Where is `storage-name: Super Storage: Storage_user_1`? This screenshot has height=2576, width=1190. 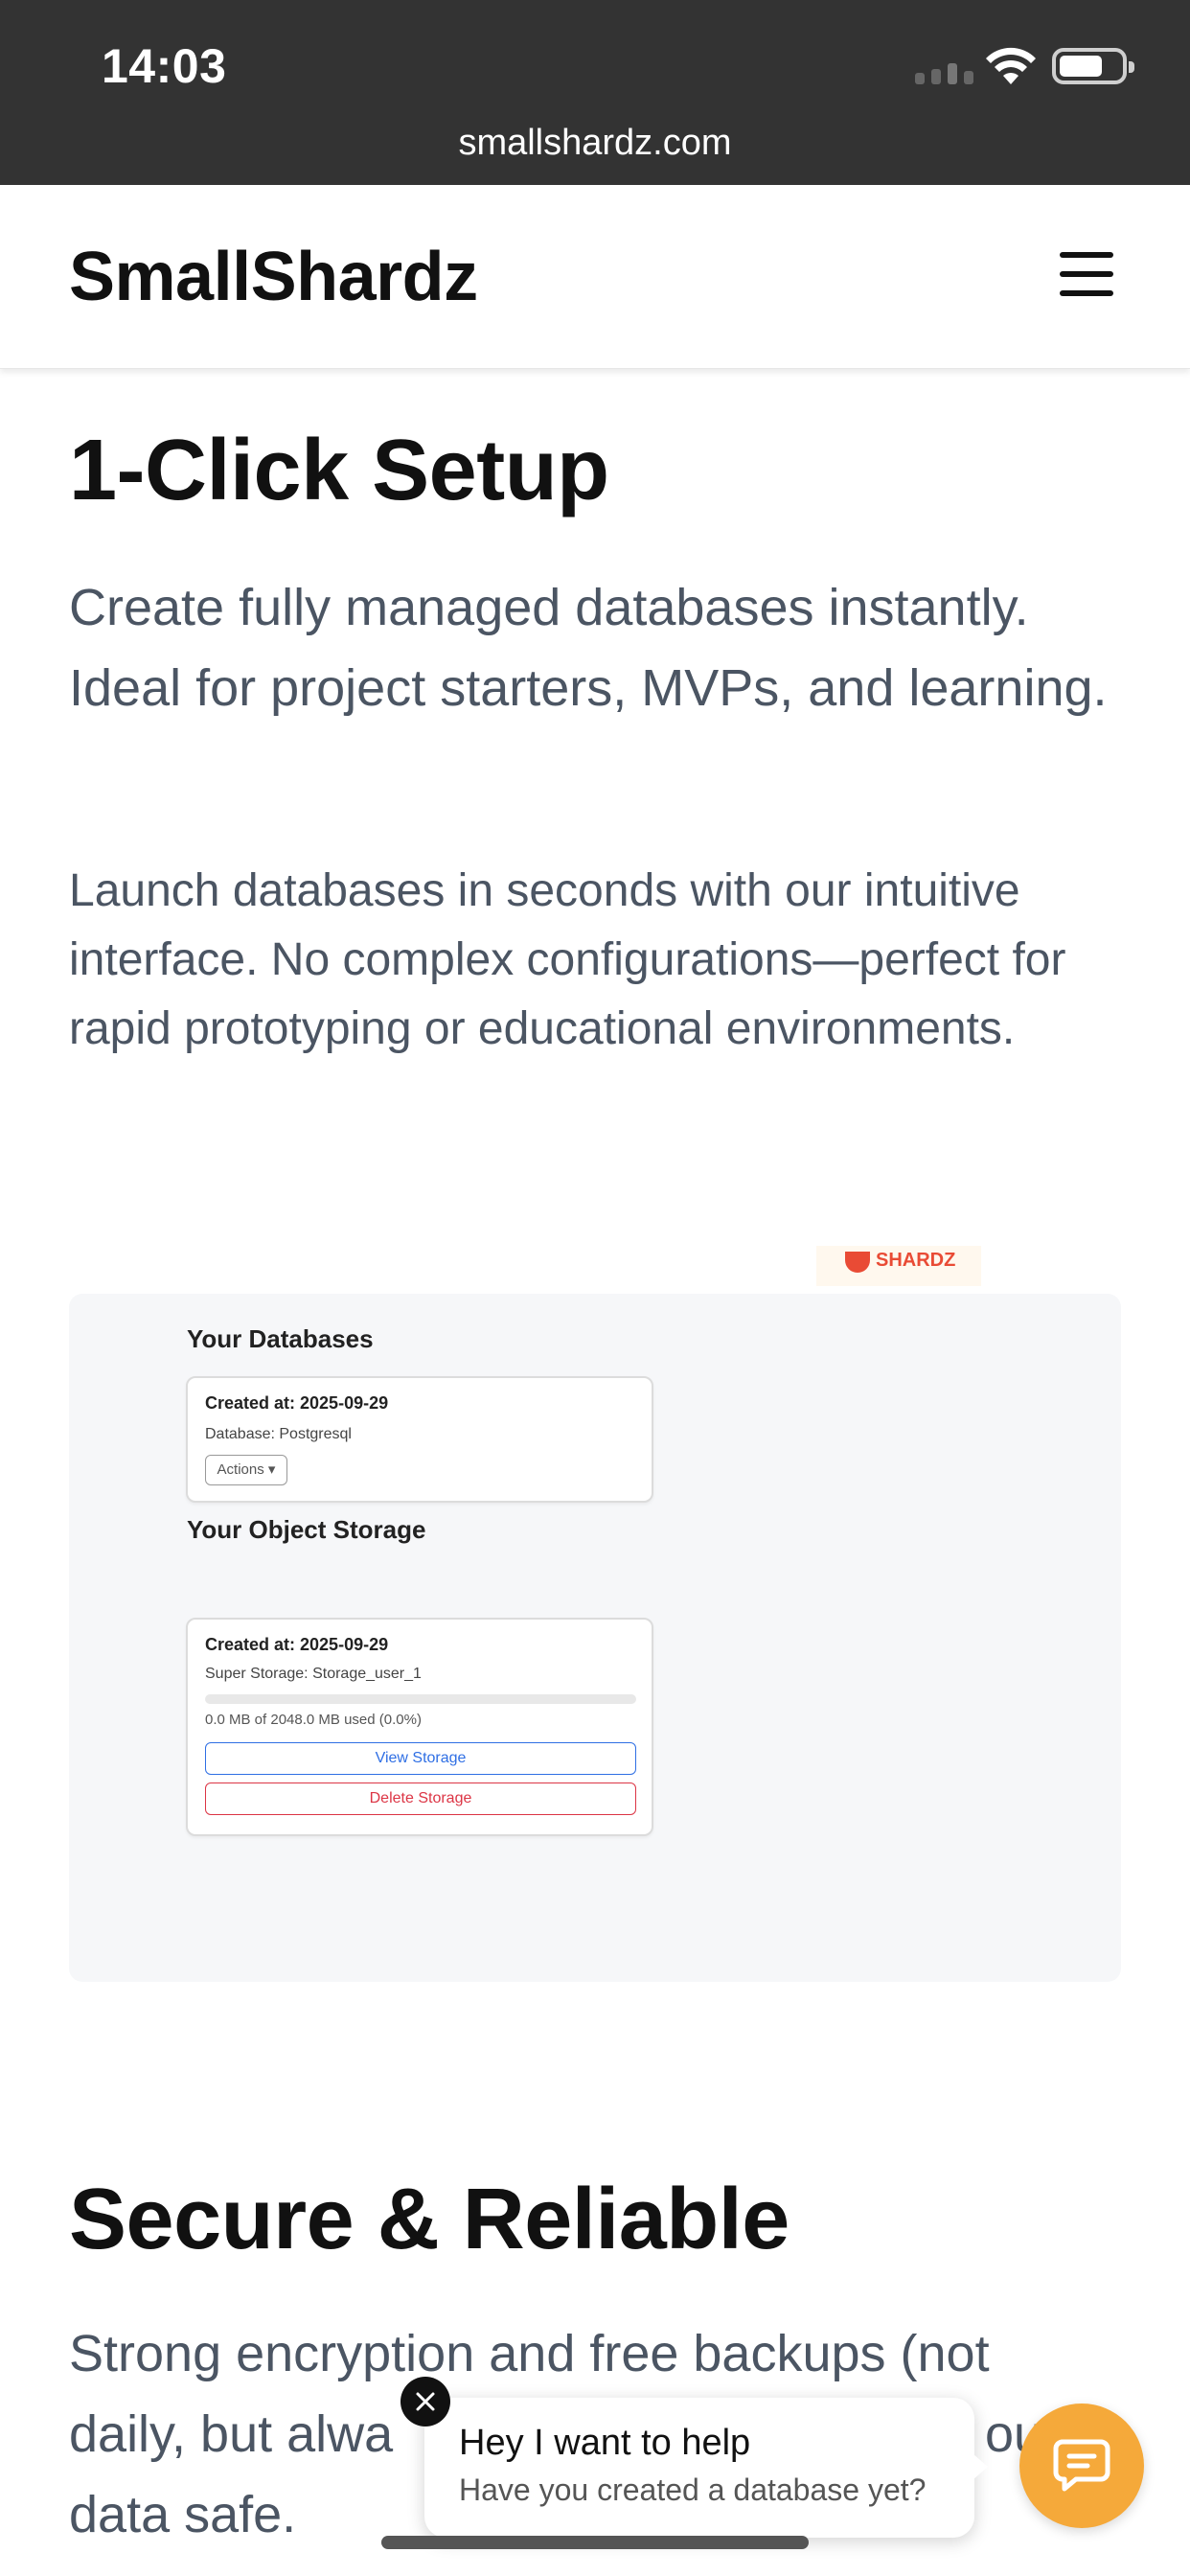 storage-name: Super Storage: Storage_user_1 is located at coordinates (313, 1674).